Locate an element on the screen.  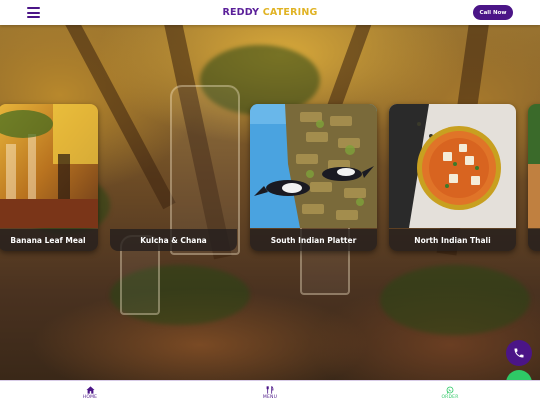
home-icon is located at coordinates (90, 390).